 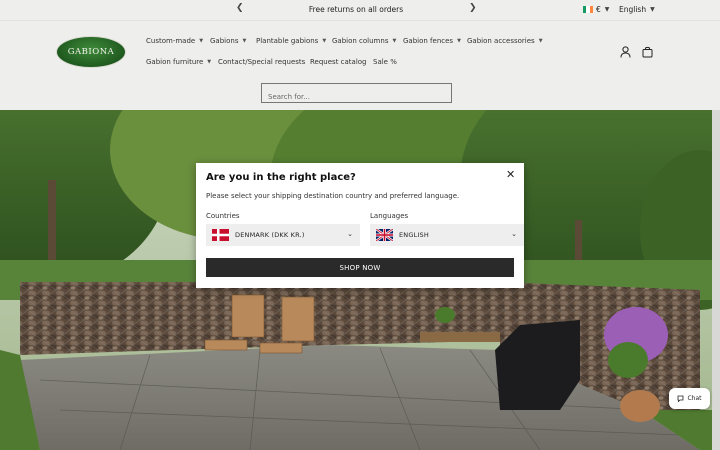 I want to click on language-value: ENGLISH, so click(x=414, y=235).